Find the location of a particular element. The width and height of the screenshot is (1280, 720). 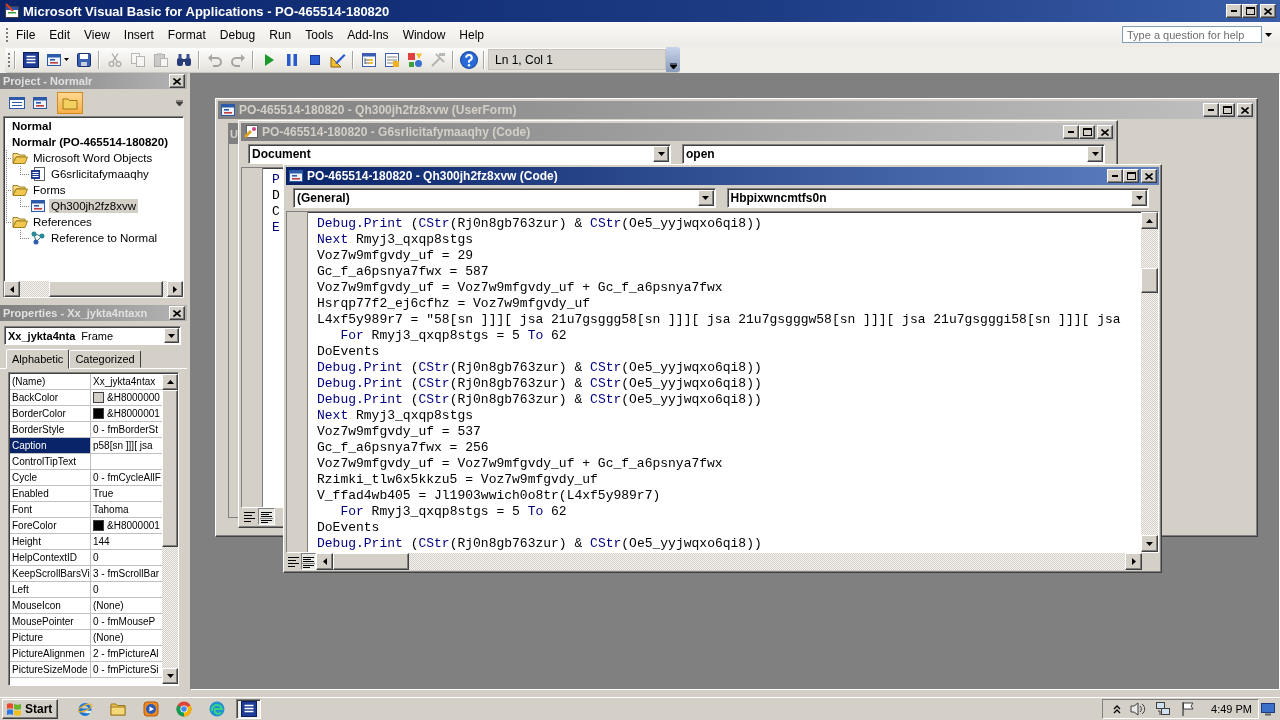

property-name: Enabled is located at coordinates (50, 494).